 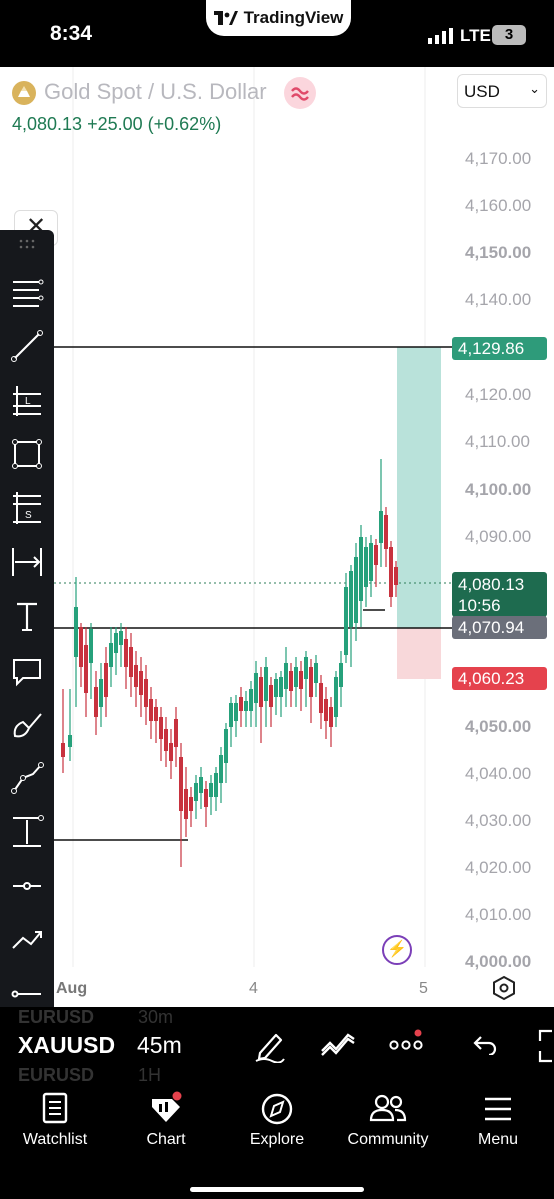 I want to click on arrow-path-icon, so click(x=27, y=940).